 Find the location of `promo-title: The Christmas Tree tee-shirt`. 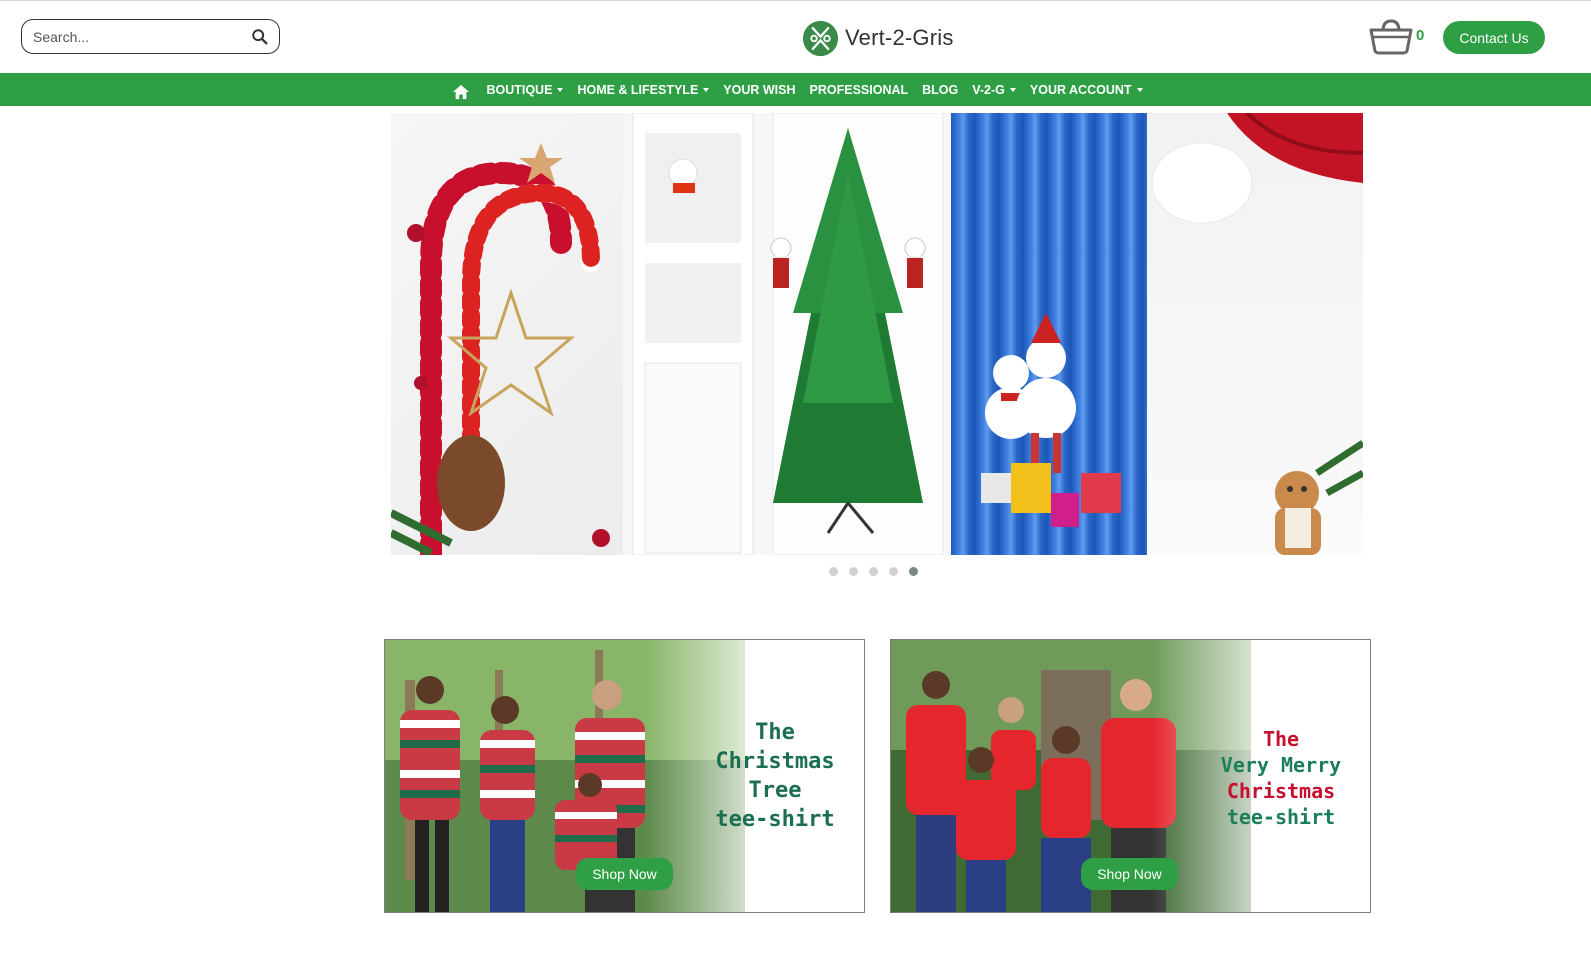

promo-title: The Christmas Tree tee-shirt is located at coordinates (775, 776).